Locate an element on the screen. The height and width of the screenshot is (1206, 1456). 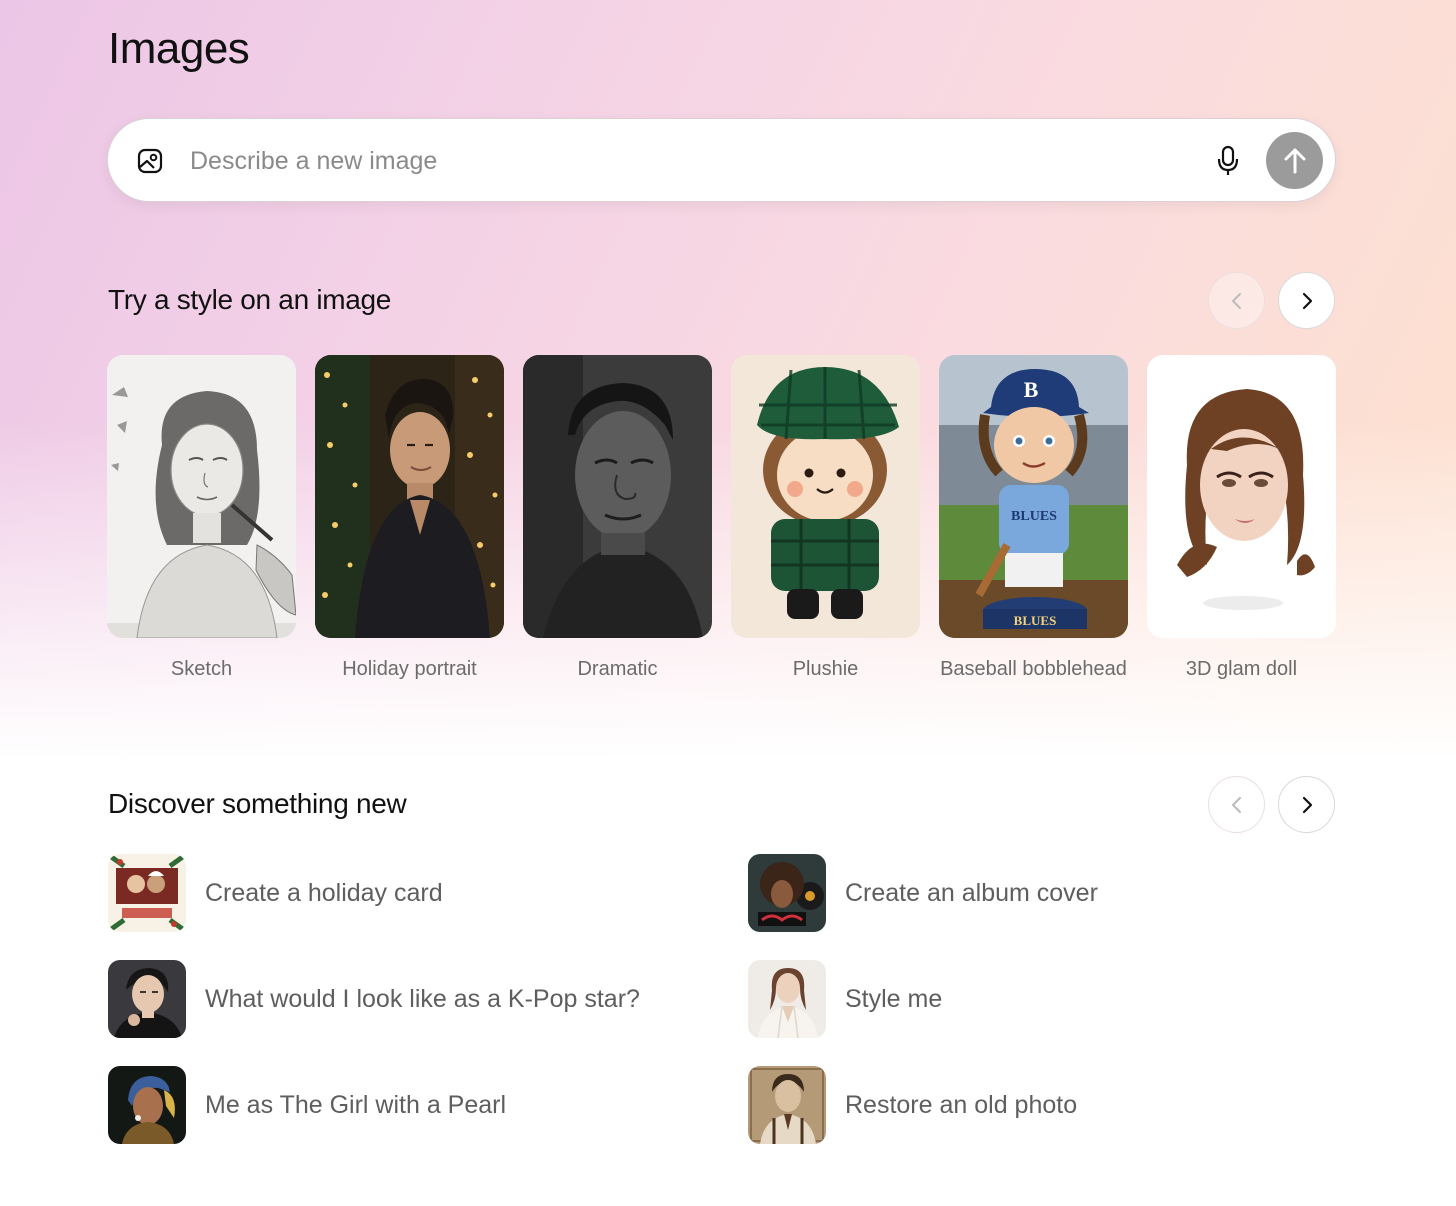
styles-prev-button is located at coordinates (1236, 300).